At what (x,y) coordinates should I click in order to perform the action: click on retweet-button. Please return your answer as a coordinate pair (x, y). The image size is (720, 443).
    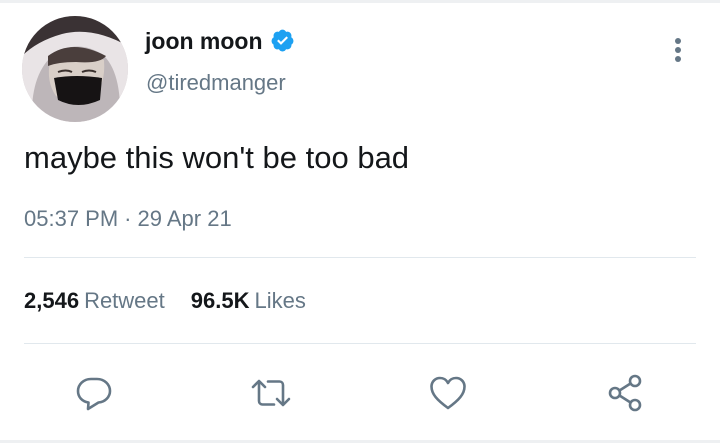
    Looking at the image, I should click on (270, 393).